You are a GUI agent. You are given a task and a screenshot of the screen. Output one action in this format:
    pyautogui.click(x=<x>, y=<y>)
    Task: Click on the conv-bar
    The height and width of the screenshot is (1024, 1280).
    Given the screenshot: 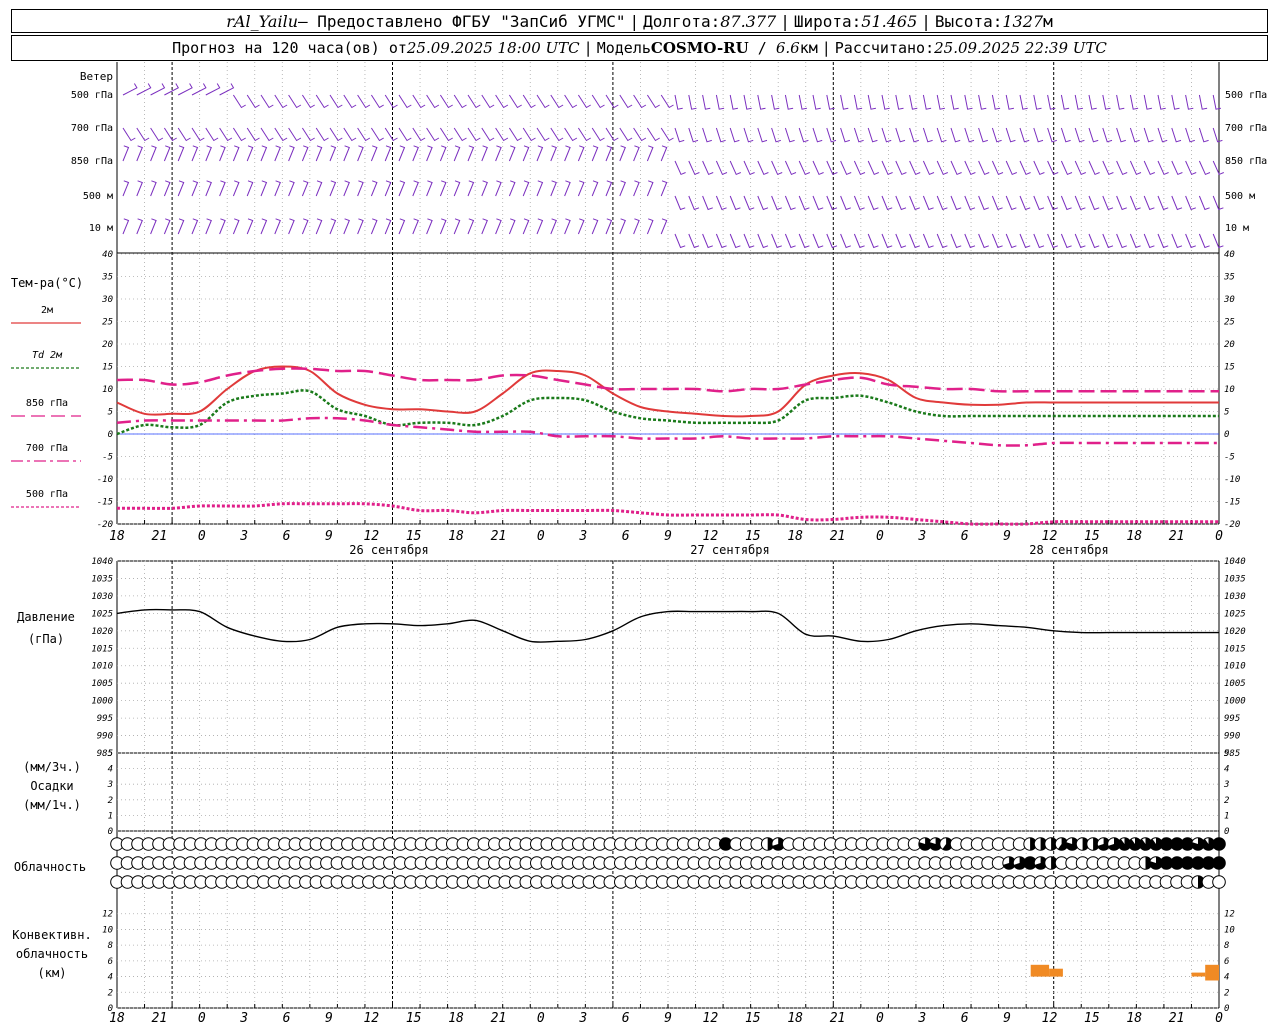 What is the action you would take?
    pyautogui.click(x=1056, y=972)
    